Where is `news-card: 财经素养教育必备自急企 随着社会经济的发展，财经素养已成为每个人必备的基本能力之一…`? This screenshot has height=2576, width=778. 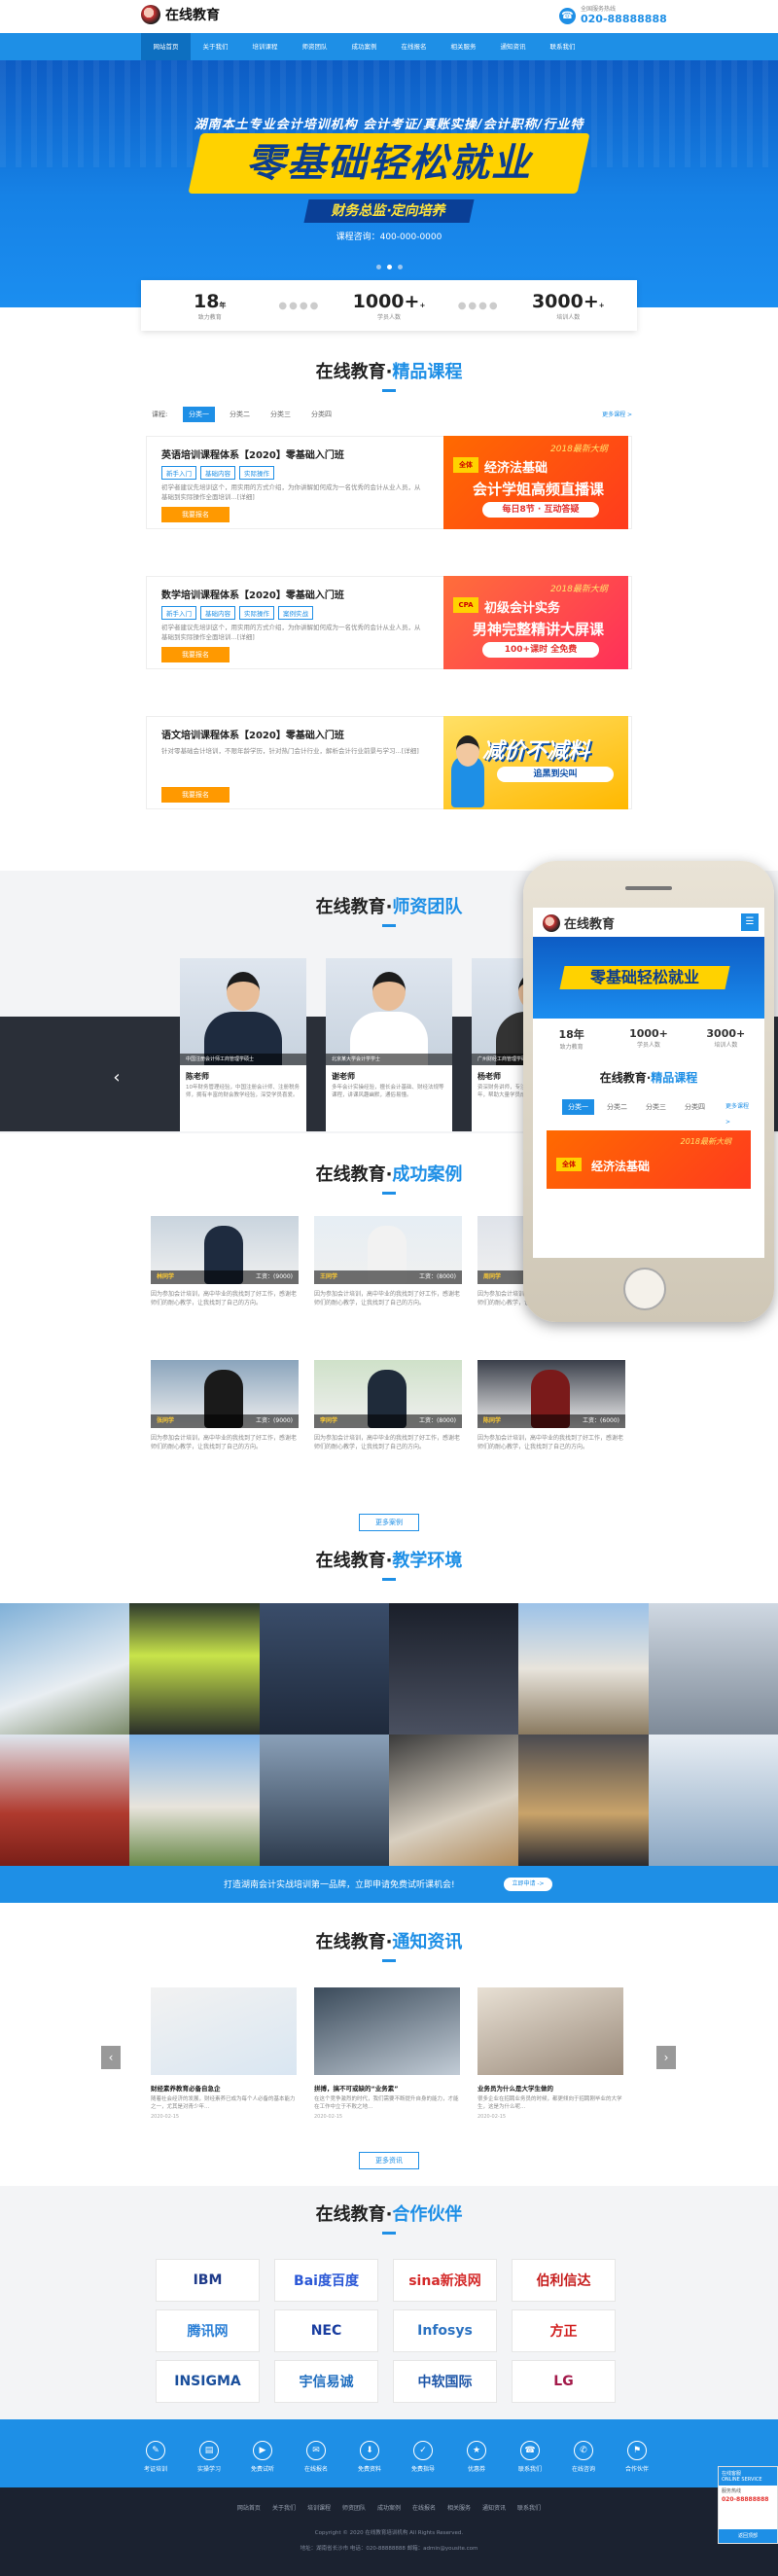 news-card: 财经素养教育必备自急企 随着社会经济的发展，财经素养已成为每个人必备的基本能力之一… is located at coordinates (224, 2058).